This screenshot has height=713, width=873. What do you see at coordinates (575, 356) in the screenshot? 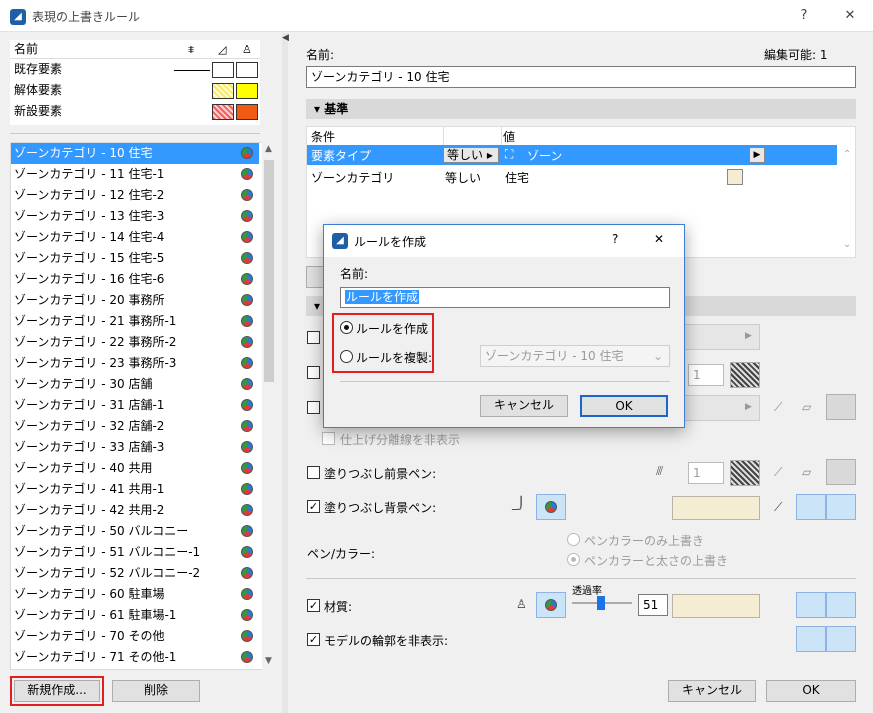
I see `duplicate-source-select: ゾーンカテゴリ - 10 住宅 ⌄` at bounding box center [575, 356].